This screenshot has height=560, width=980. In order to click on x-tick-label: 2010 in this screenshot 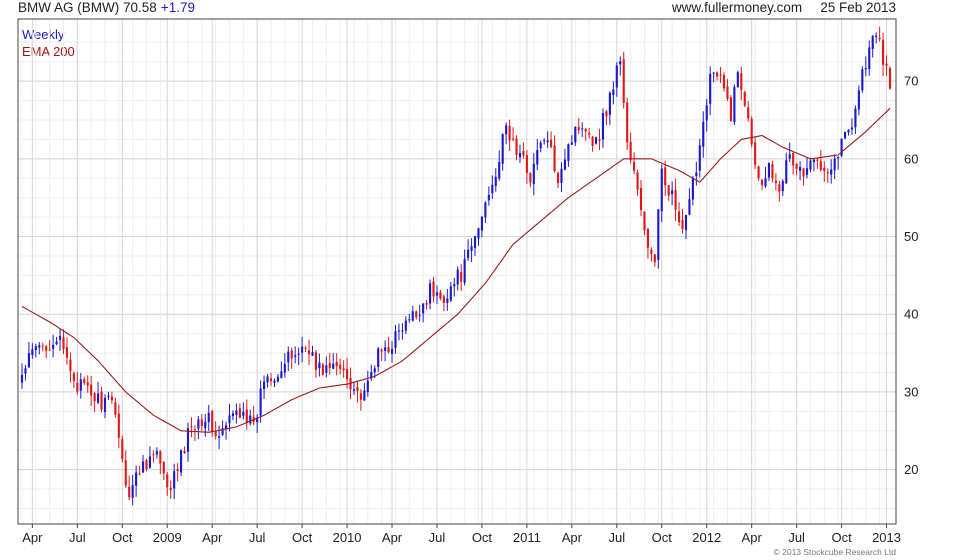, I will do `click(347, 537)`.